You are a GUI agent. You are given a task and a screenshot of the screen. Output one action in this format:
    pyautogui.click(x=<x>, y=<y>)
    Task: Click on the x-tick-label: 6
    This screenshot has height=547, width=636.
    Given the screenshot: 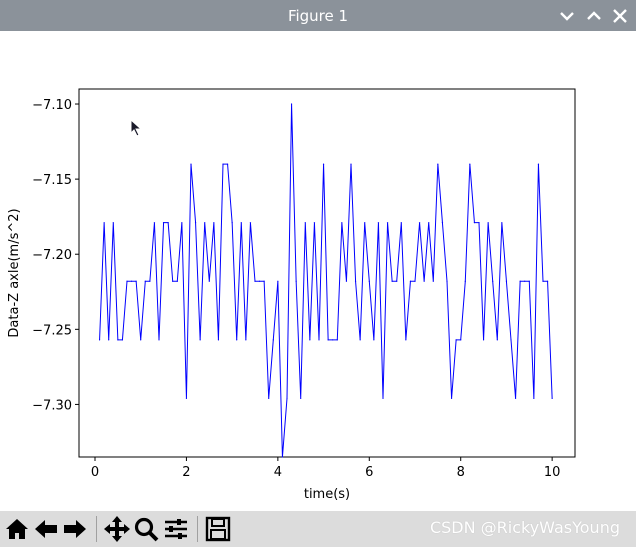 What is the action you would take?
    pyautogui.click(x=369, y=472)
    